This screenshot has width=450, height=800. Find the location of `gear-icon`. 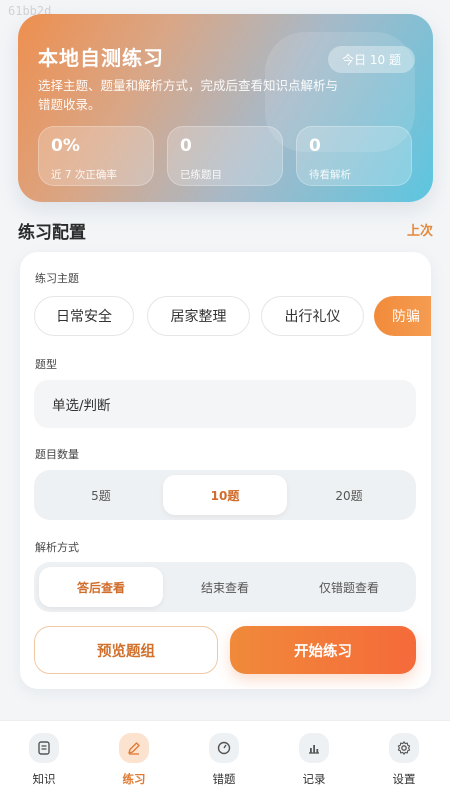

gear-icon is located at coordinates (404, 748).